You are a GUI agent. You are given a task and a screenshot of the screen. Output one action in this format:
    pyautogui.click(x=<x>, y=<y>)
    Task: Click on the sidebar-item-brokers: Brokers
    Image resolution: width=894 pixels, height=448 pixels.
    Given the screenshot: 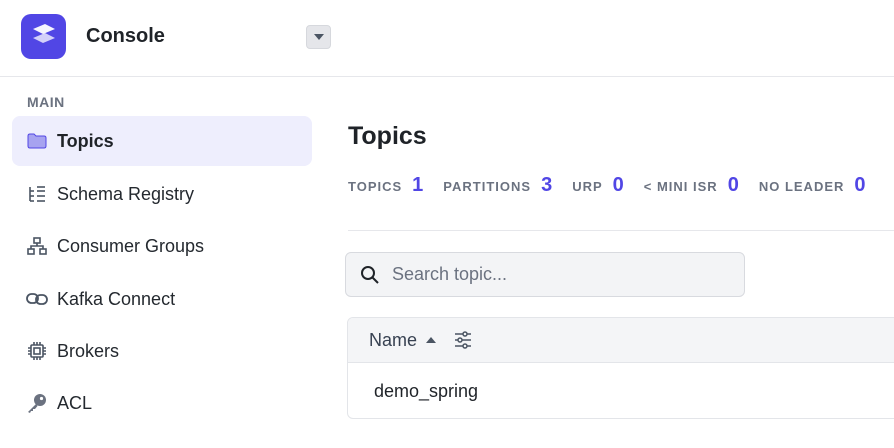 What is the action you would take?
    pyautogui.click(x=162, y=351)
    